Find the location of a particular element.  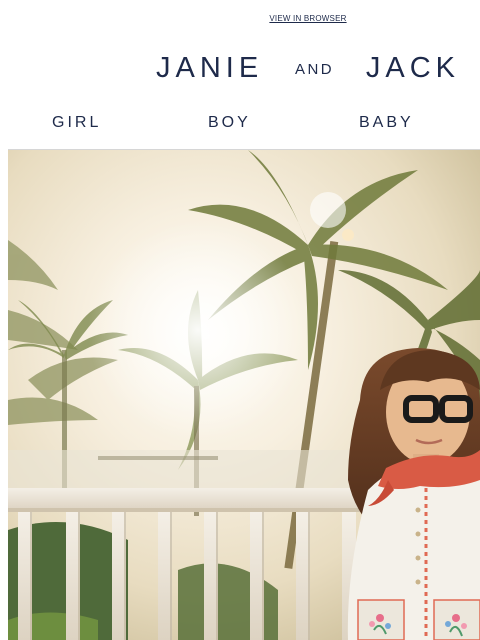

girl-figure is located at coordinates (413, 494).